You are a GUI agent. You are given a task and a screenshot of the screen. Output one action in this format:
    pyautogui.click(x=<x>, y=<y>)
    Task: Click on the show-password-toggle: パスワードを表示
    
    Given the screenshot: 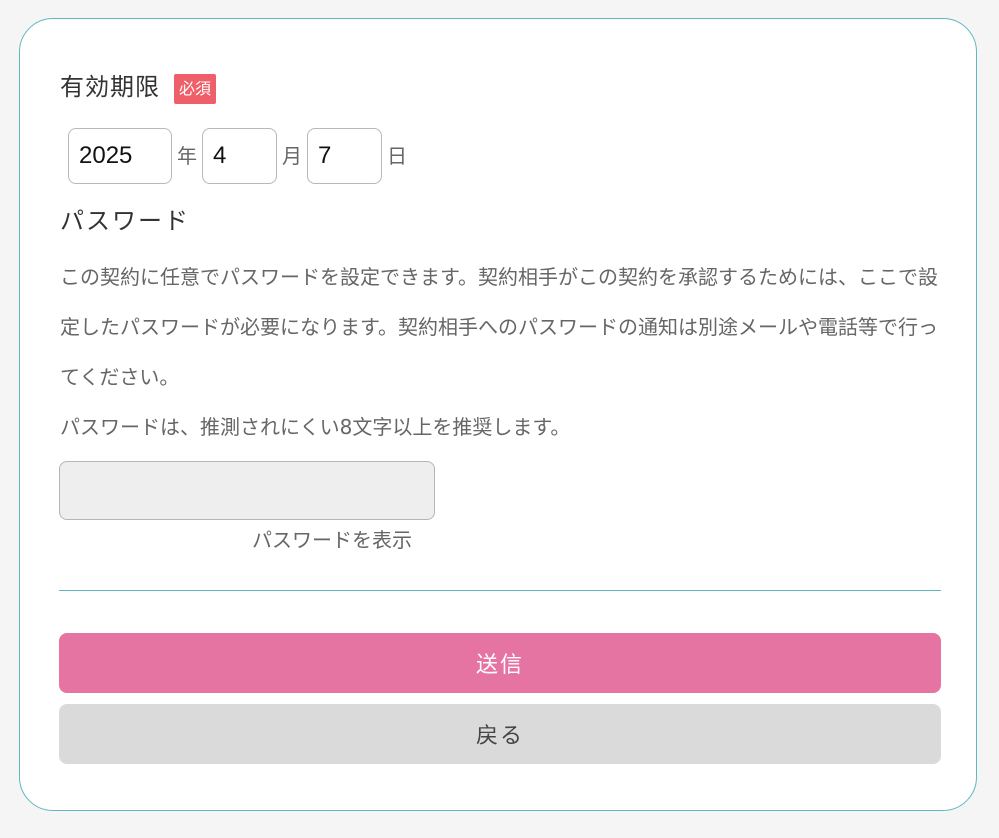 What is the action you would take?
    pyautogui.click(x=332, y=540)
    